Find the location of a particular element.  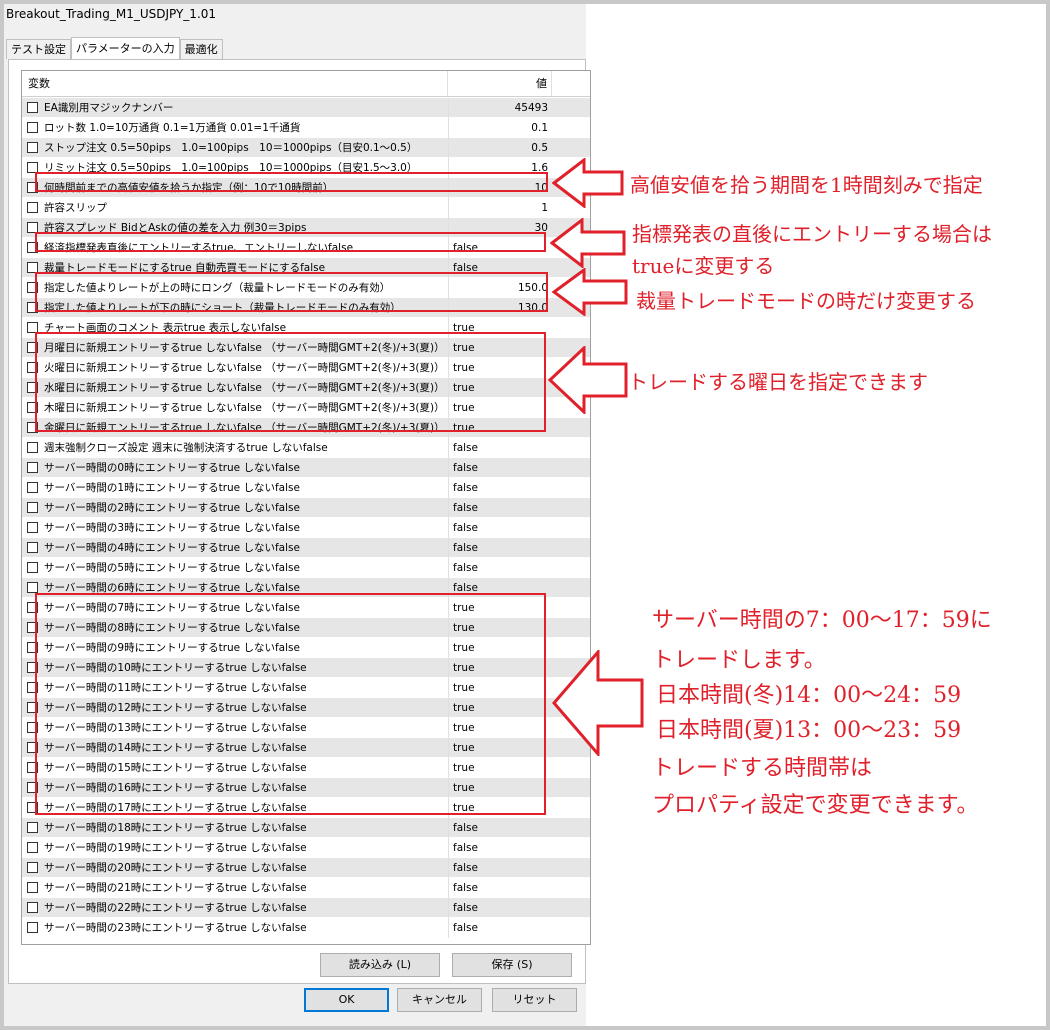

table-row: サーバー時間の3時にエントリーするtrue しないfalse false is located at coordinates (306, 527).